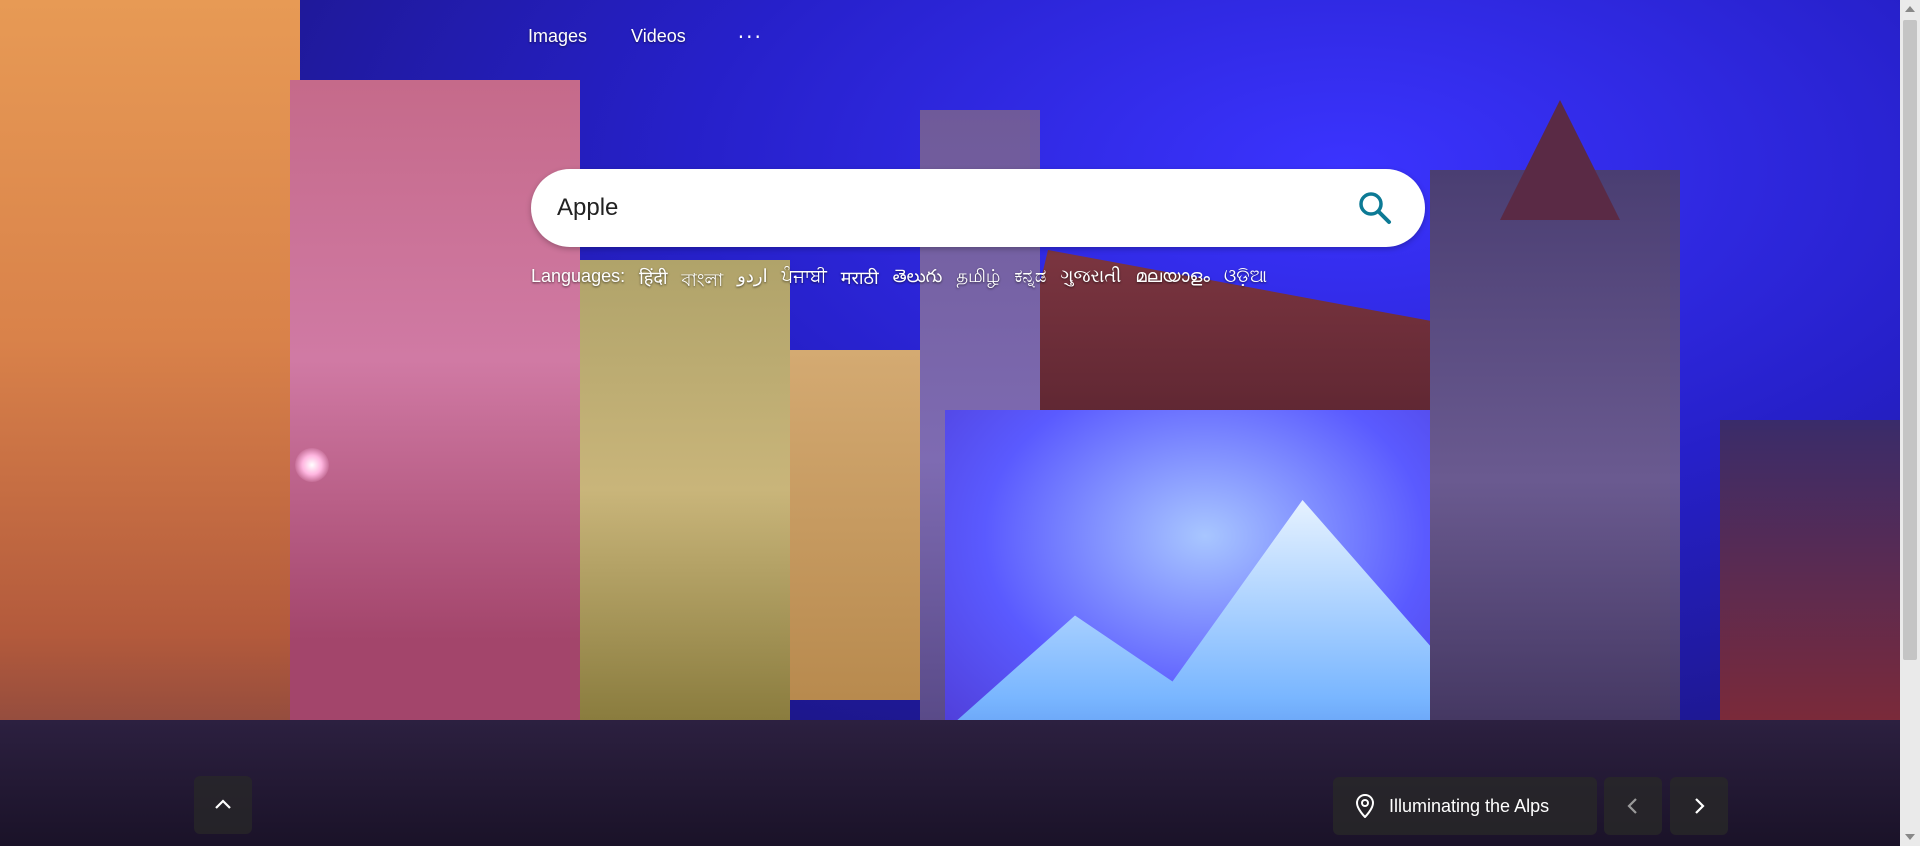  I want to click on lang-tamil: தமிழ், so click(978, 281).